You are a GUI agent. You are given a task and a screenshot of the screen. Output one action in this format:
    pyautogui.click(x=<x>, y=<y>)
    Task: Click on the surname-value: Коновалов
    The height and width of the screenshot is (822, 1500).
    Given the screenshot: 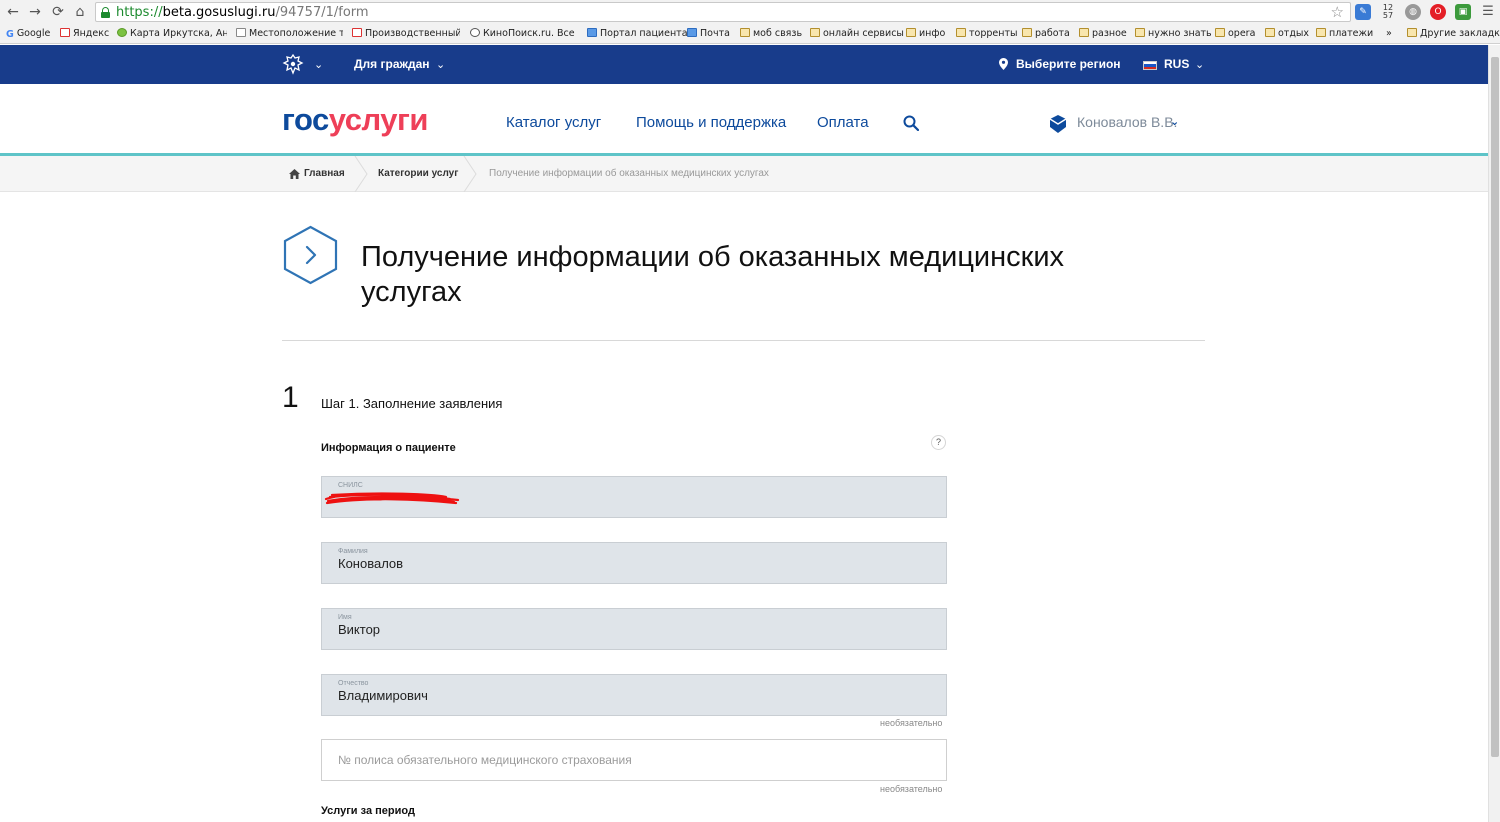 What is the action you would take?
    pyautogui.click(x=371, y=563)
    